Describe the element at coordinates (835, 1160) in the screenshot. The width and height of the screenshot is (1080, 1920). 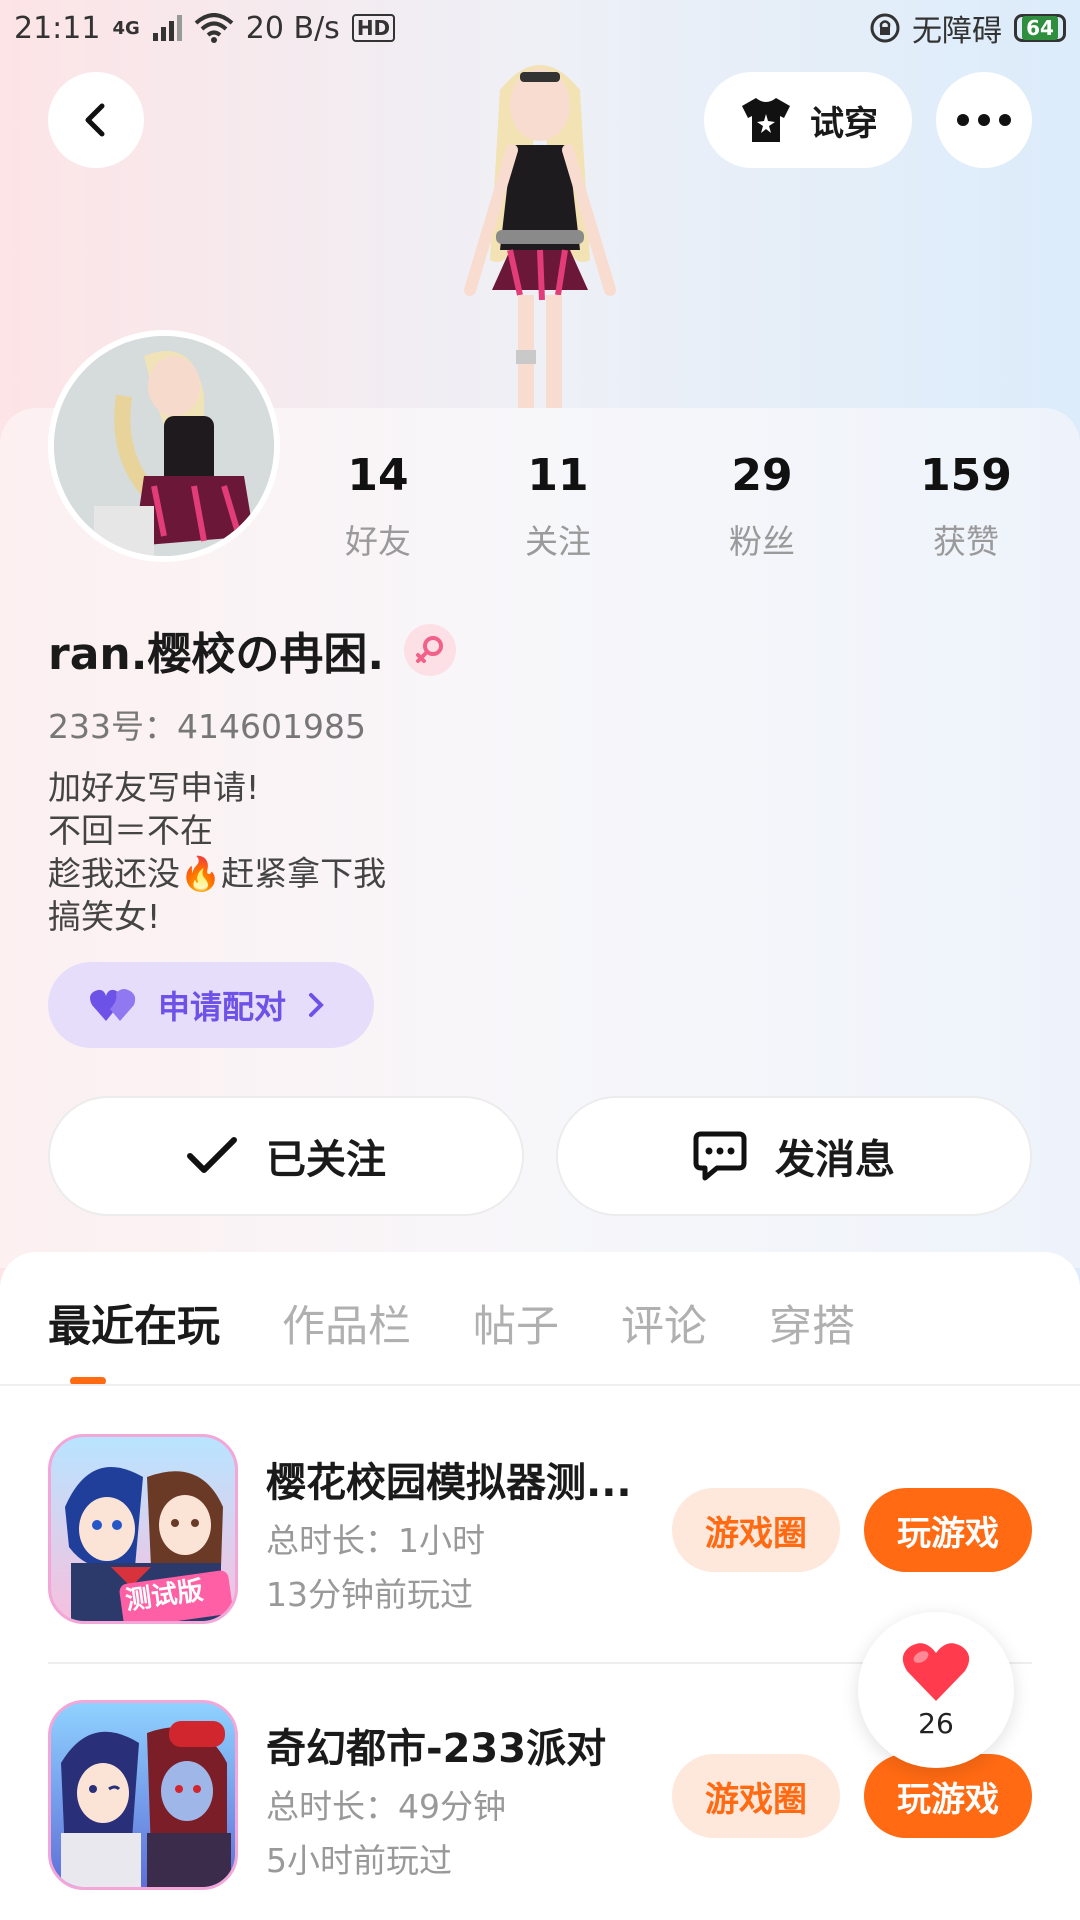
I see `message-label: 发消息` at that location.